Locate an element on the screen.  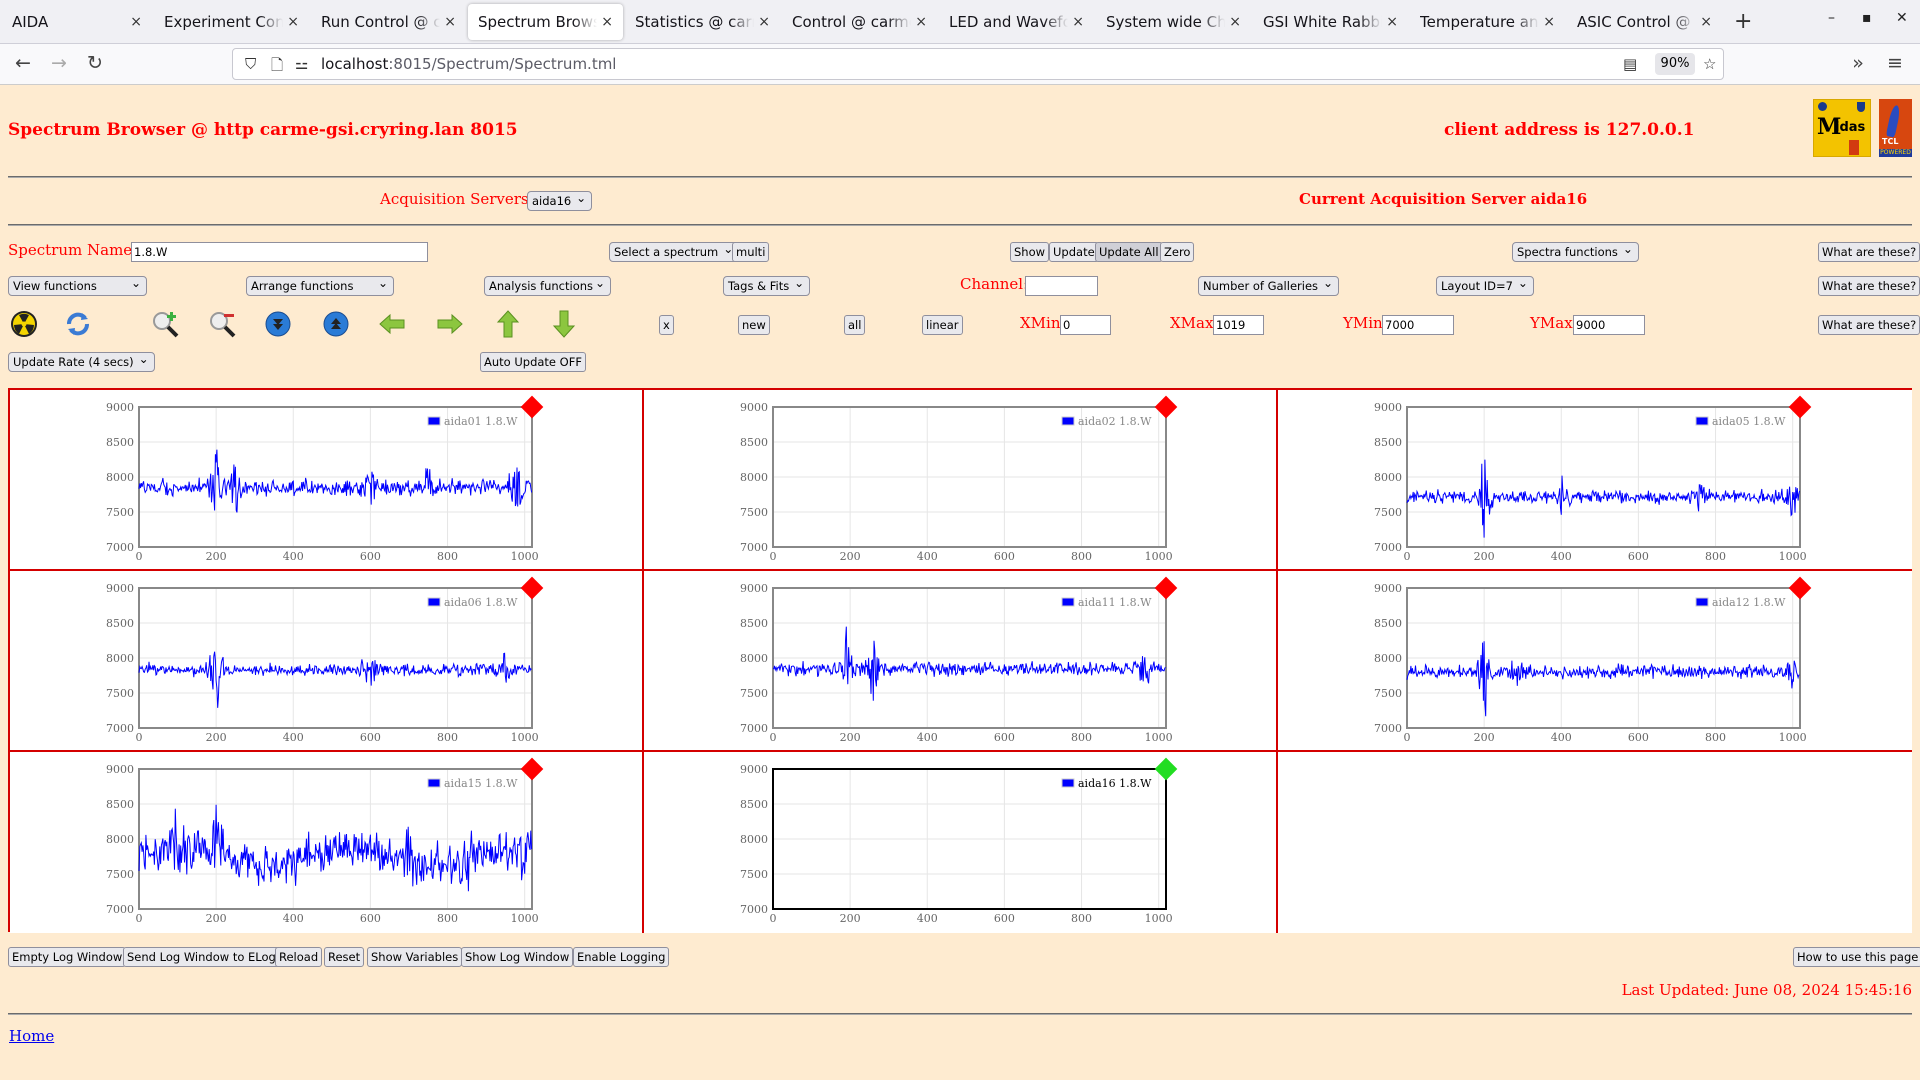
layout-id-dropdown: Layout ID=7 is located at coordinates (1485, 285).